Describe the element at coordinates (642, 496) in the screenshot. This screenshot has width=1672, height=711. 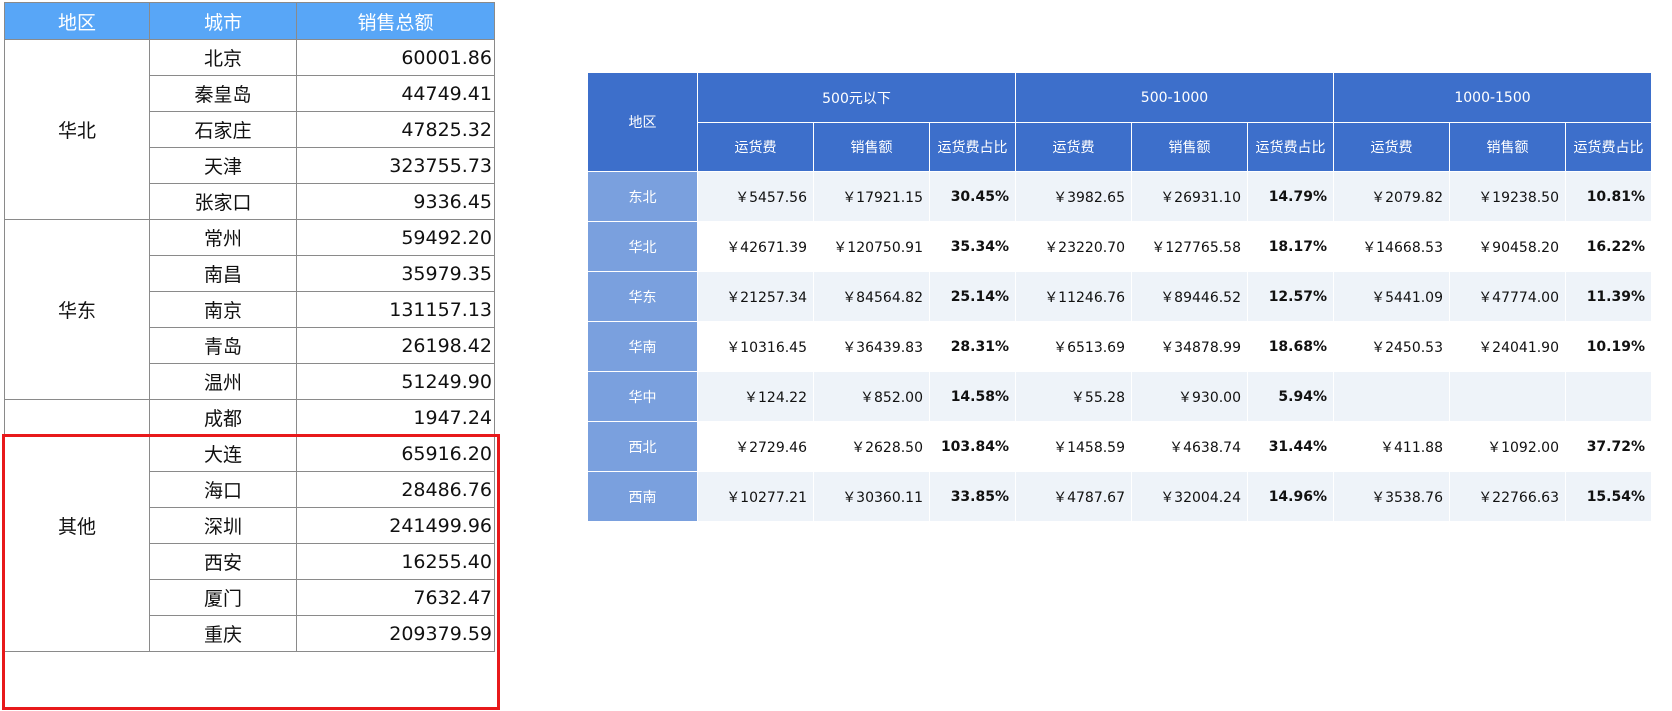
I see `pivot-region-cell: 西南` at that location.